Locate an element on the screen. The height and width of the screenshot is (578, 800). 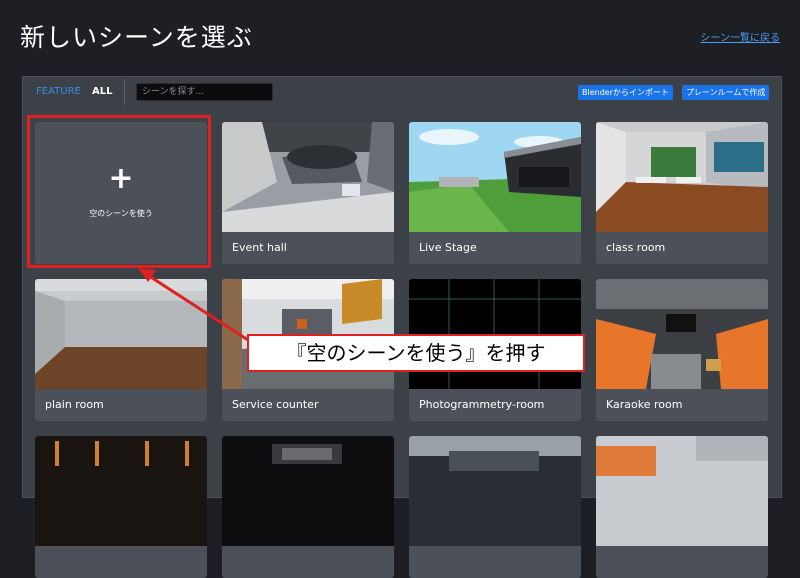
scene-search-input is located at coordinates (204, 92).